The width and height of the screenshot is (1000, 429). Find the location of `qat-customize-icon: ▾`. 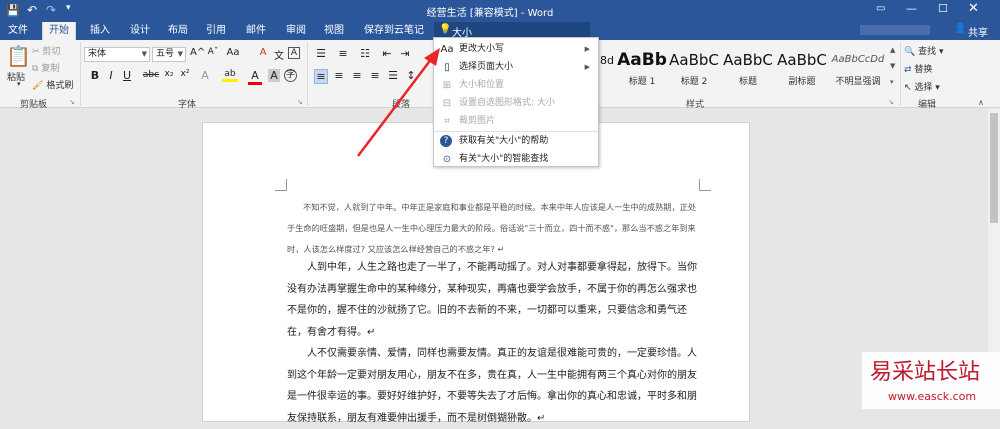

qat-customize-icon: ▾ is located at coordinates (68, 8).